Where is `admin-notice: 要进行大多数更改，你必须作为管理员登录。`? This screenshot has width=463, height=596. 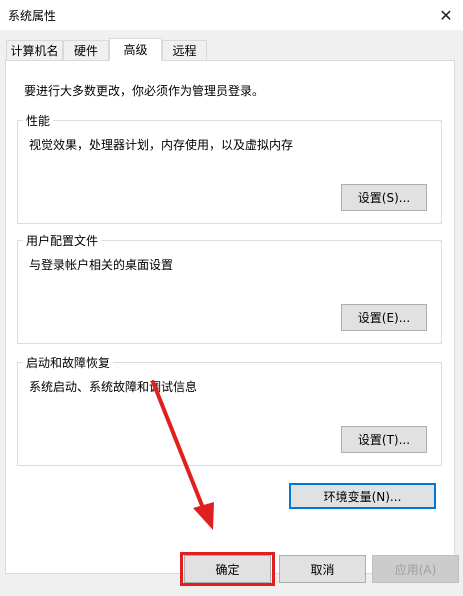
admin-notice: 要进行大多数更改，你必须作为管理员登录。 is located at coordinates (144, 91).